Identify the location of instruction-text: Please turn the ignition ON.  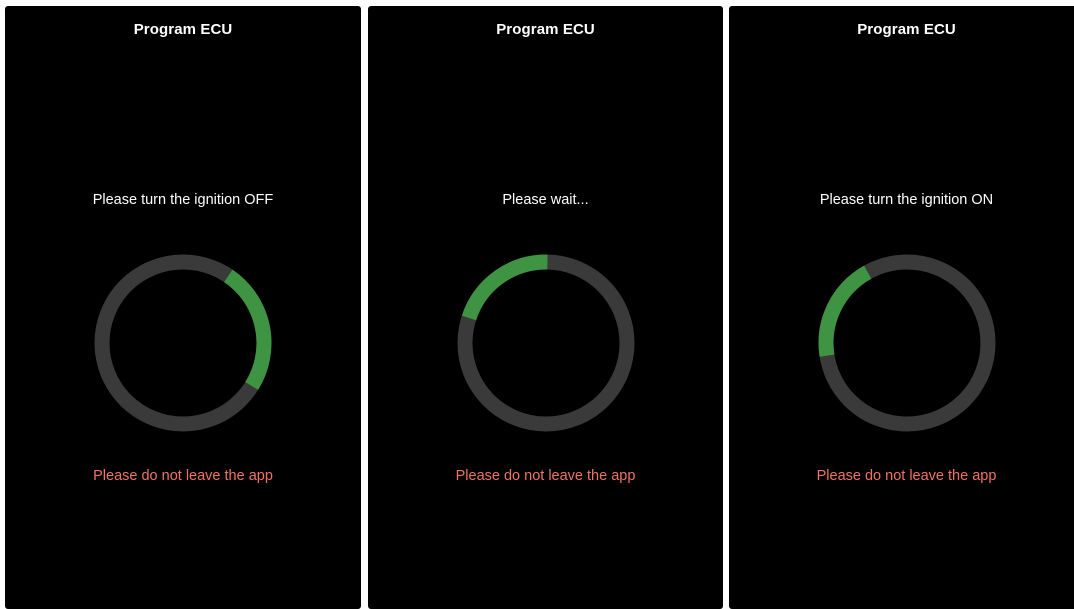
(906, 200).